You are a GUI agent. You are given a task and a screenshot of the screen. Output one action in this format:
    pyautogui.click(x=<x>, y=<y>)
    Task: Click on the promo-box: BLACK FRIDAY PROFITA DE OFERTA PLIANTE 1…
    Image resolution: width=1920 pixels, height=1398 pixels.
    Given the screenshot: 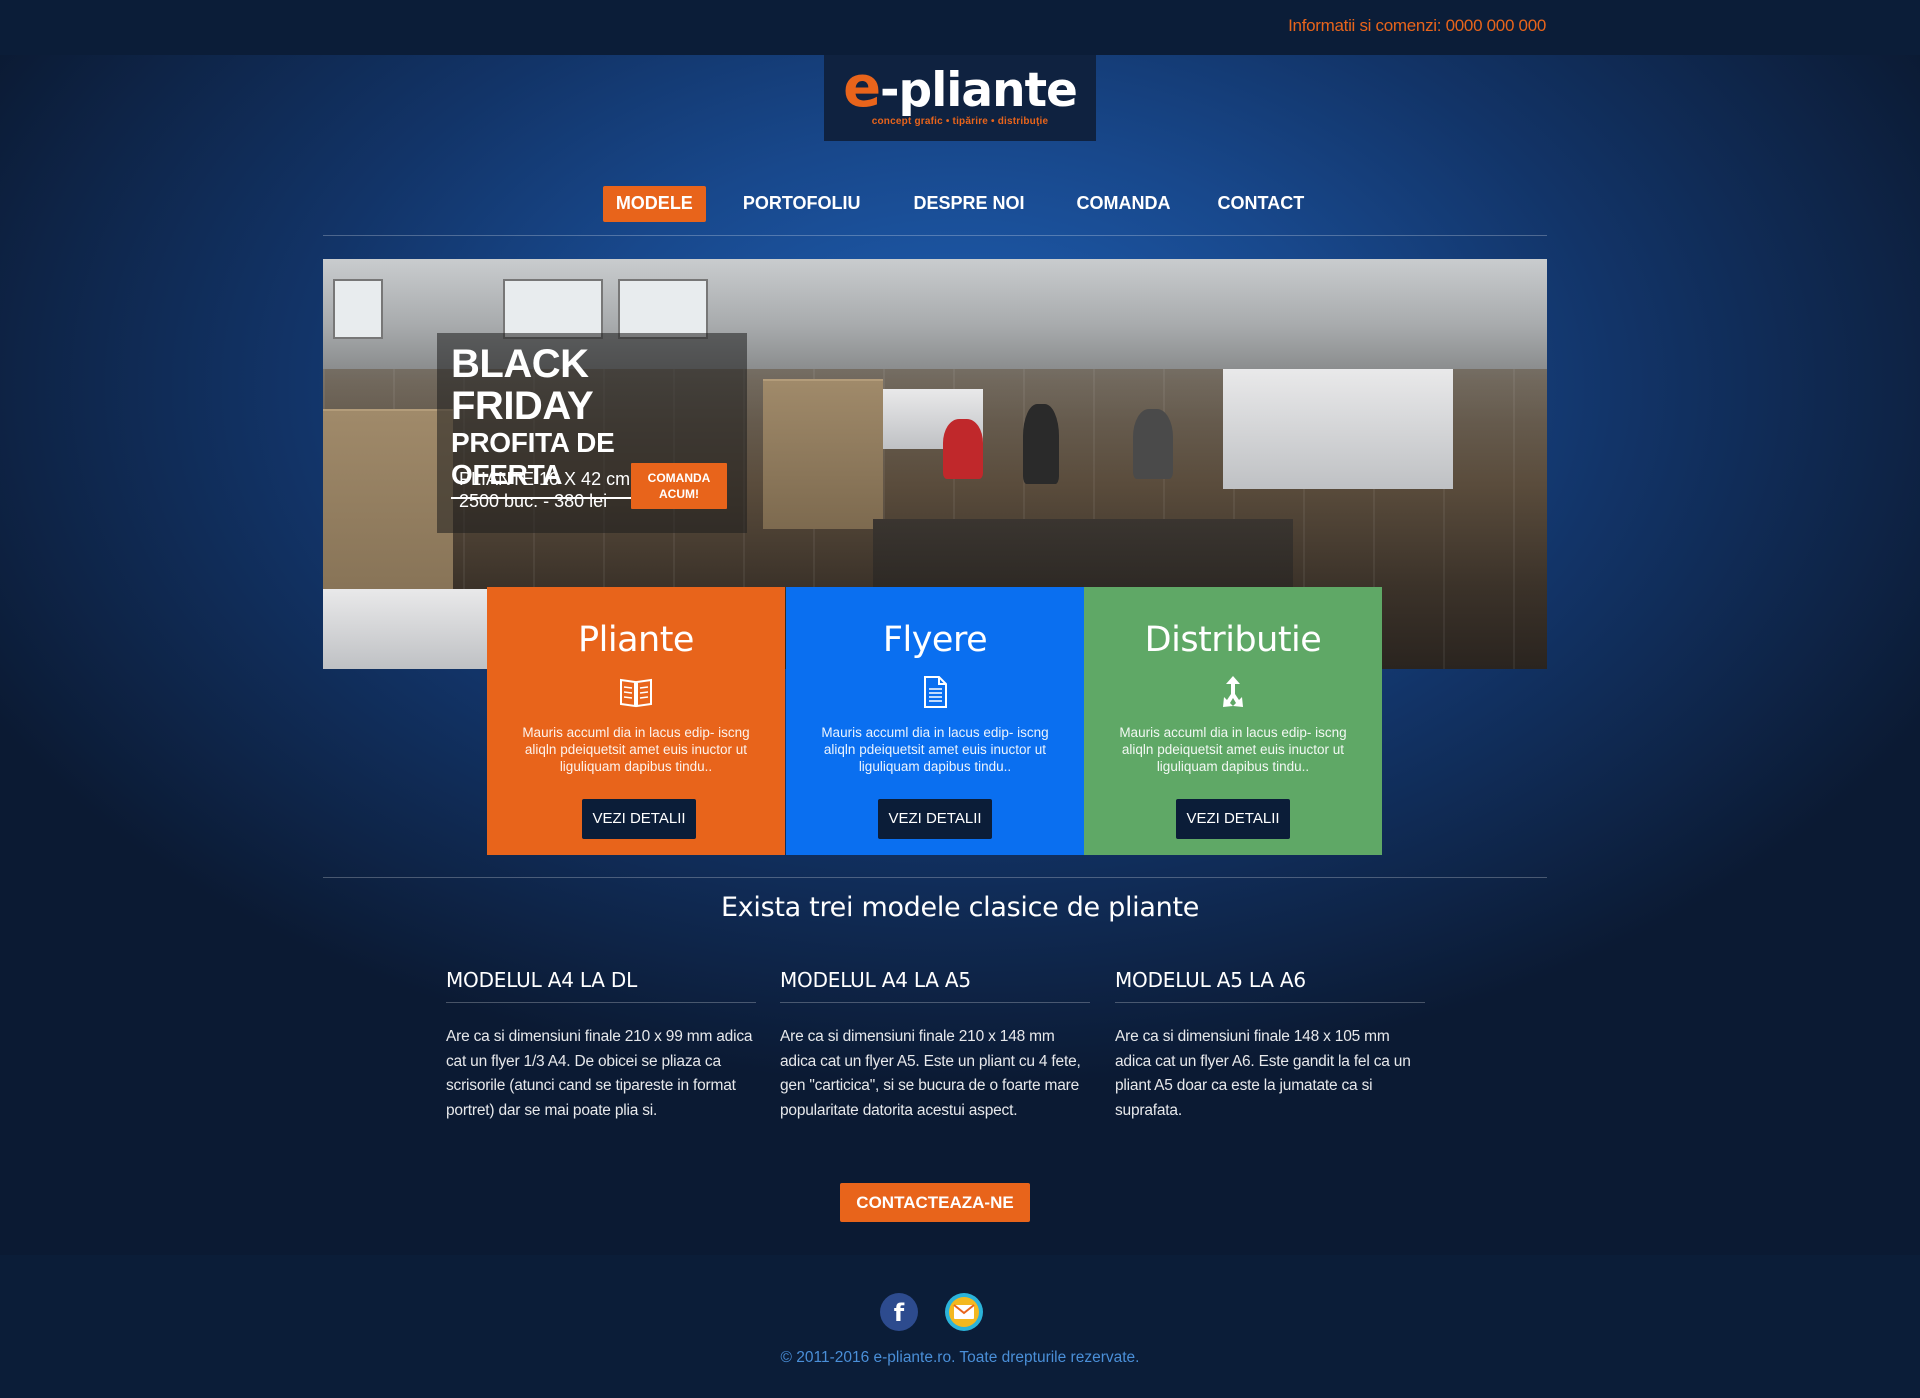 What is the action you would take?
    pyautogui.click(x=592, y=433)
    